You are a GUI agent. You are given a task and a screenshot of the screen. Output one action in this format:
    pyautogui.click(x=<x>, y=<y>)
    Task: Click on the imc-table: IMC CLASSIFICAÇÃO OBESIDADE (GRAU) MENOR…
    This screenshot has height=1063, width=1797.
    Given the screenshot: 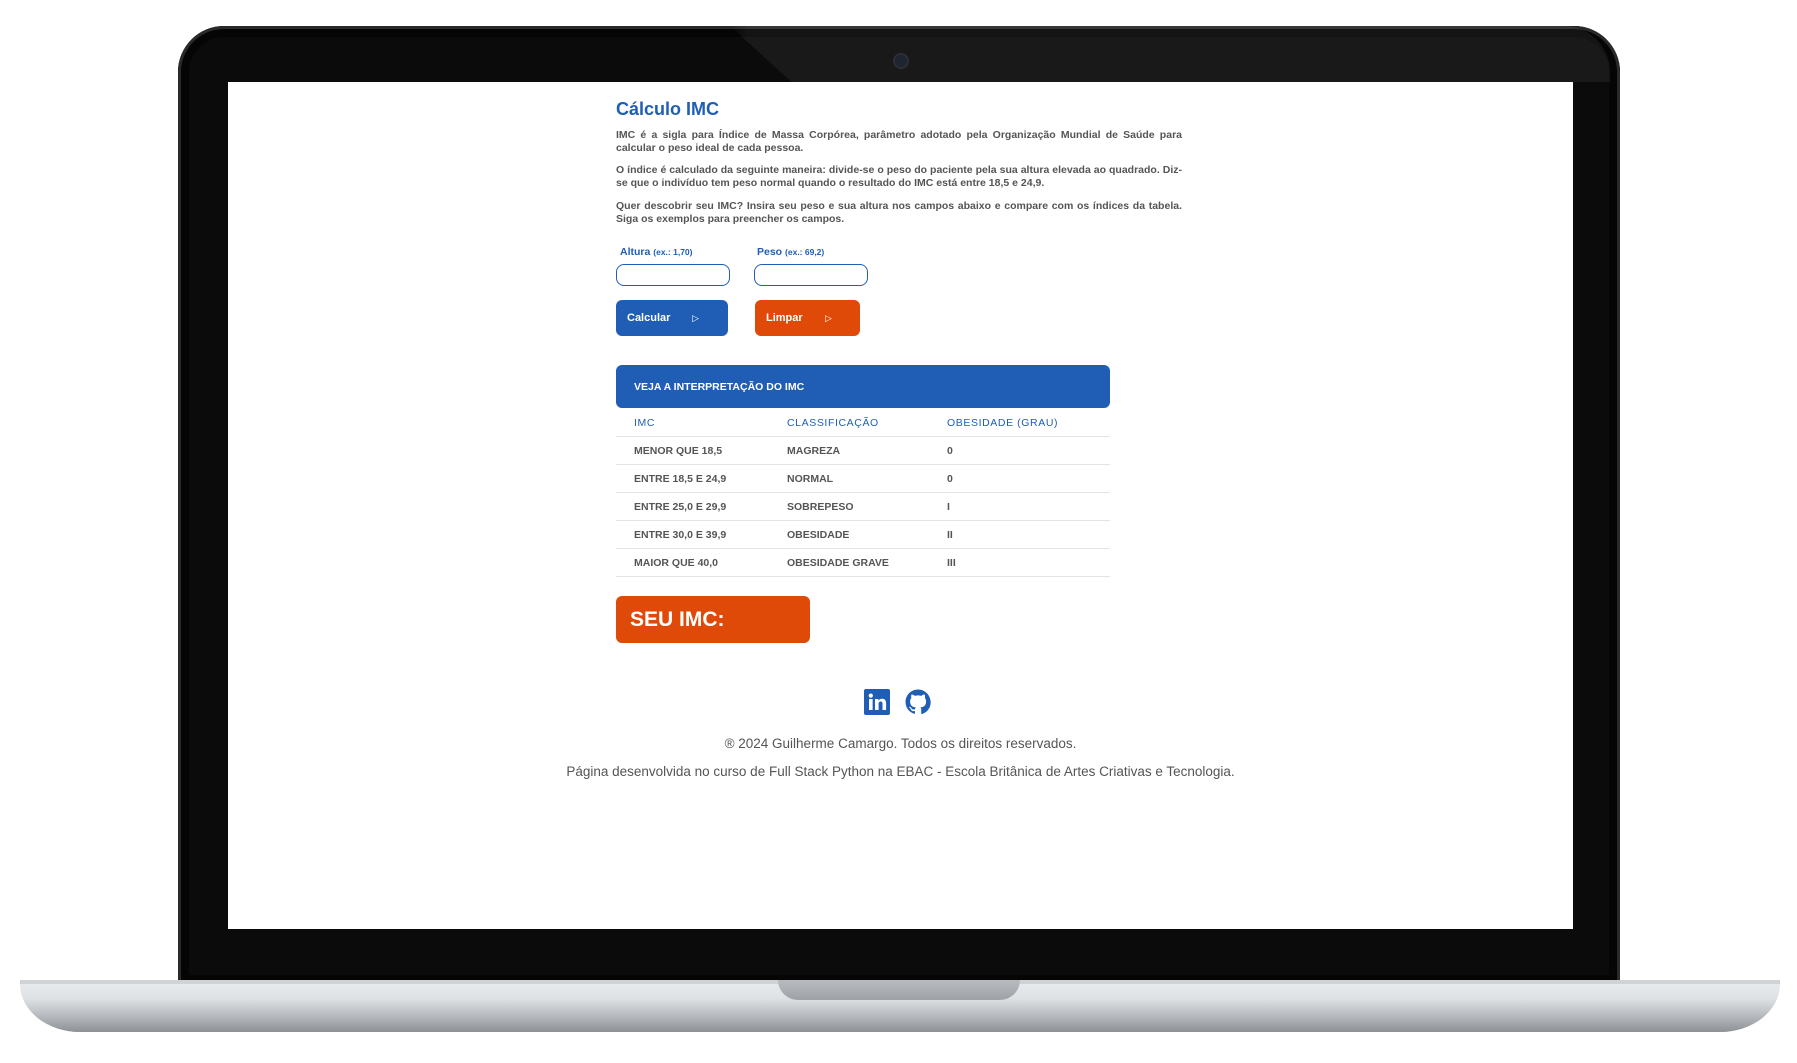 What is the action you would take?
    pyautogui.click(x=863, y=493)
    